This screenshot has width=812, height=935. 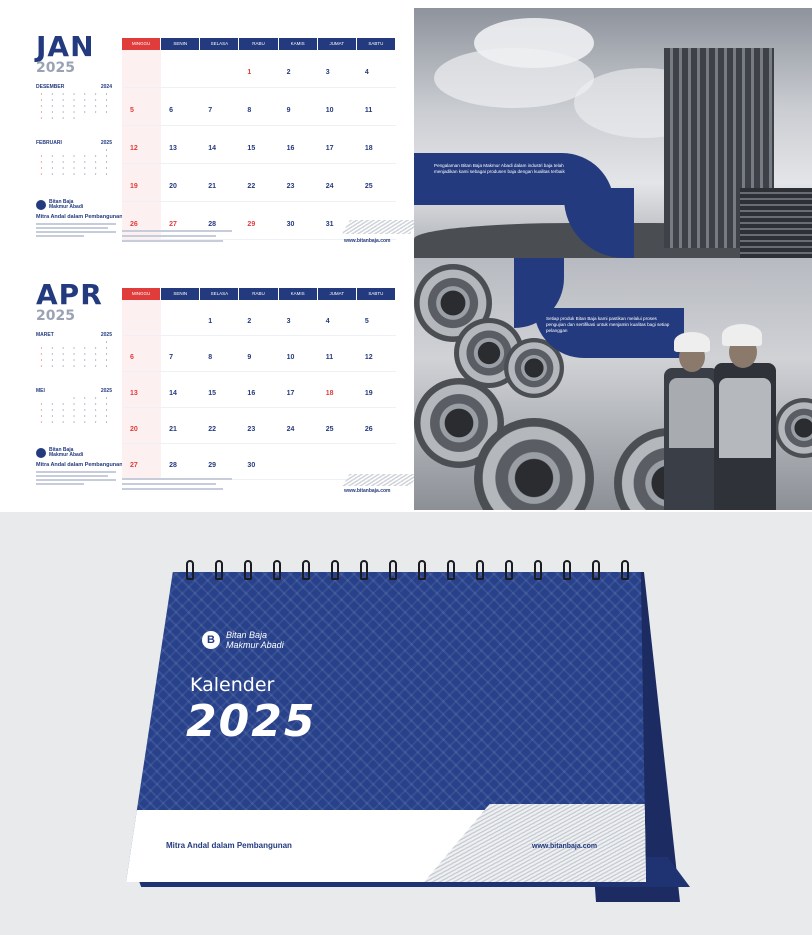 What do you see at coordinates (337, 354) in the screenshot?
I see `day-cell: 11` at bounding box center [337, 354].